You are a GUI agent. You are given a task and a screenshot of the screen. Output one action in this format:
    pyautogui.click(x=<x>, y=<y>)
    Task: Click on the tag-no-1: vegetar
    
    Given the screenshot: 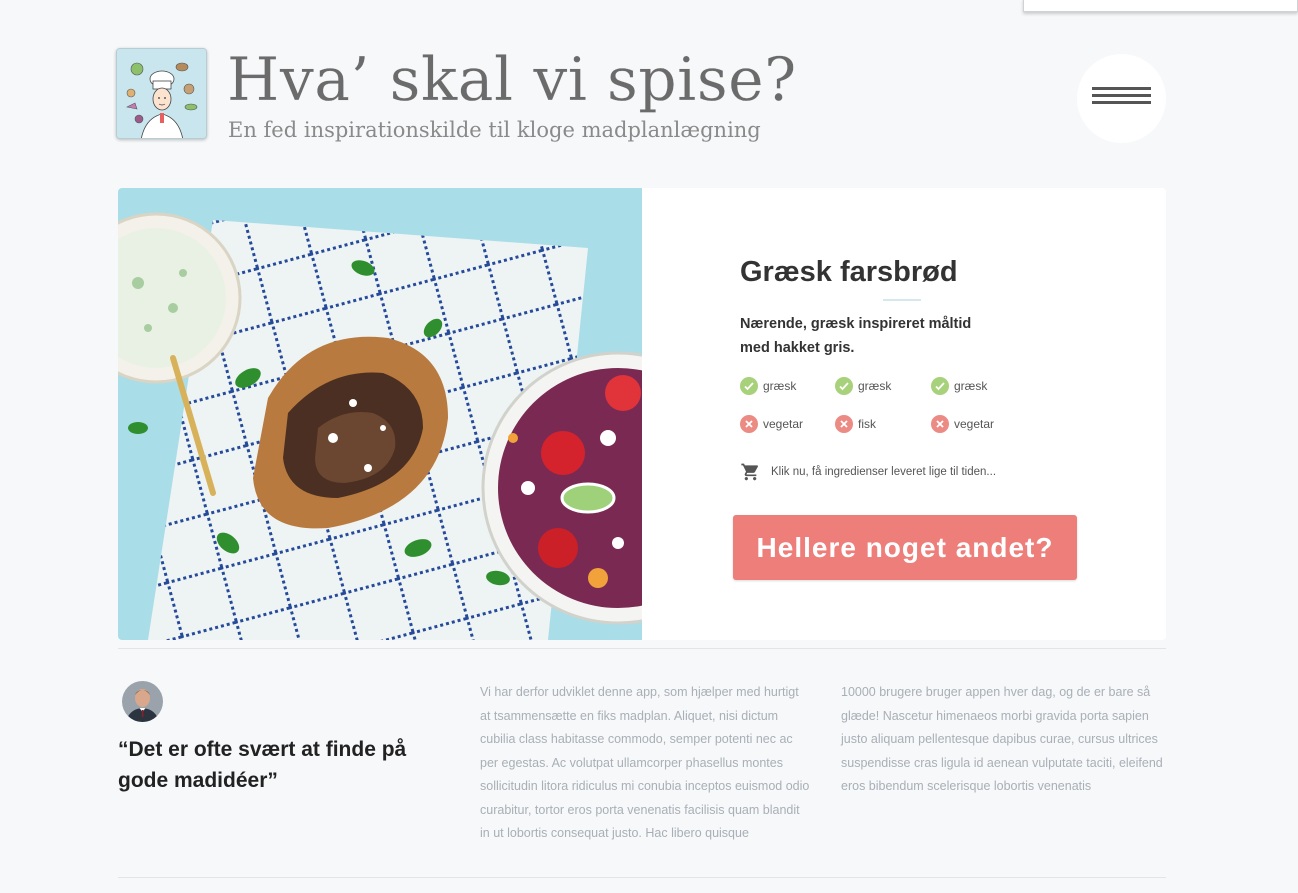 What is the action you would take?
    pyautogui.click(x=771, y=424)
    